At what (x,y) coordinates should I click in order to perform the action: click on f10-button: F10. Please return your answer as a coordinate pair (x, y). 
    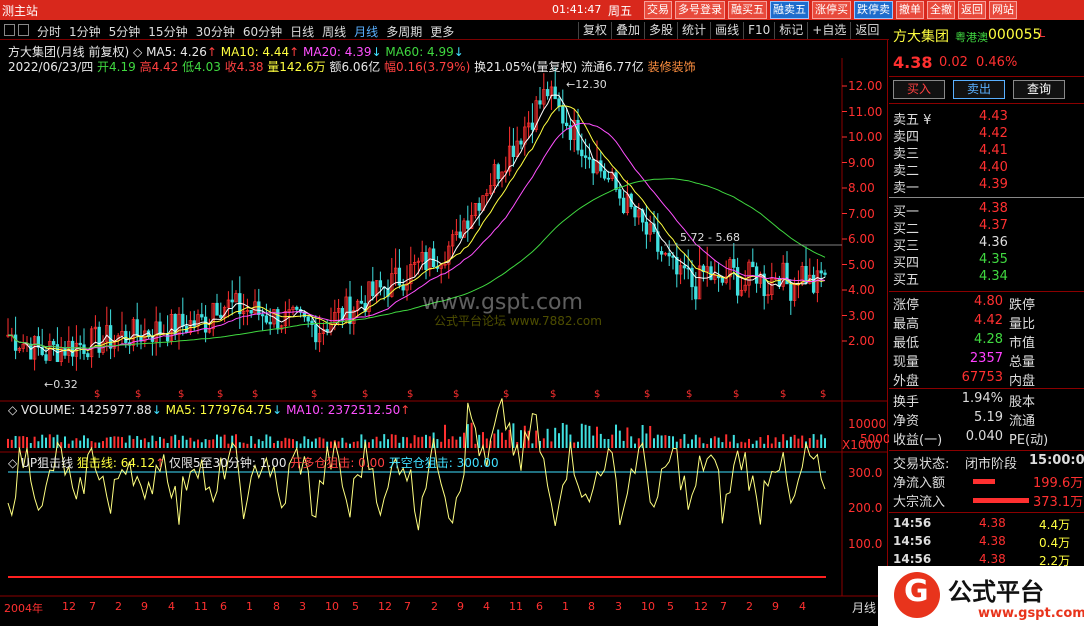
    Looking at the image, I should click on (758, 30).